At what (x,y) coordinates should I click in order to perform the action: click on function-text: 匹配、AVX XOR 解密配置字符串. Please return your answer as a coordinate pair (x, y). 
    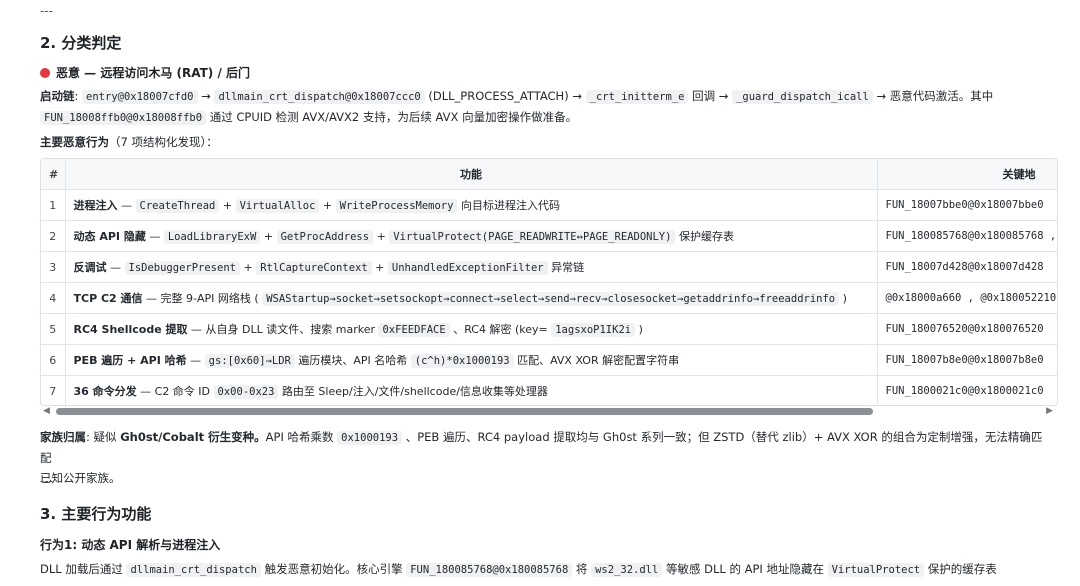
    Looking at the image, I should click on (596, 360).